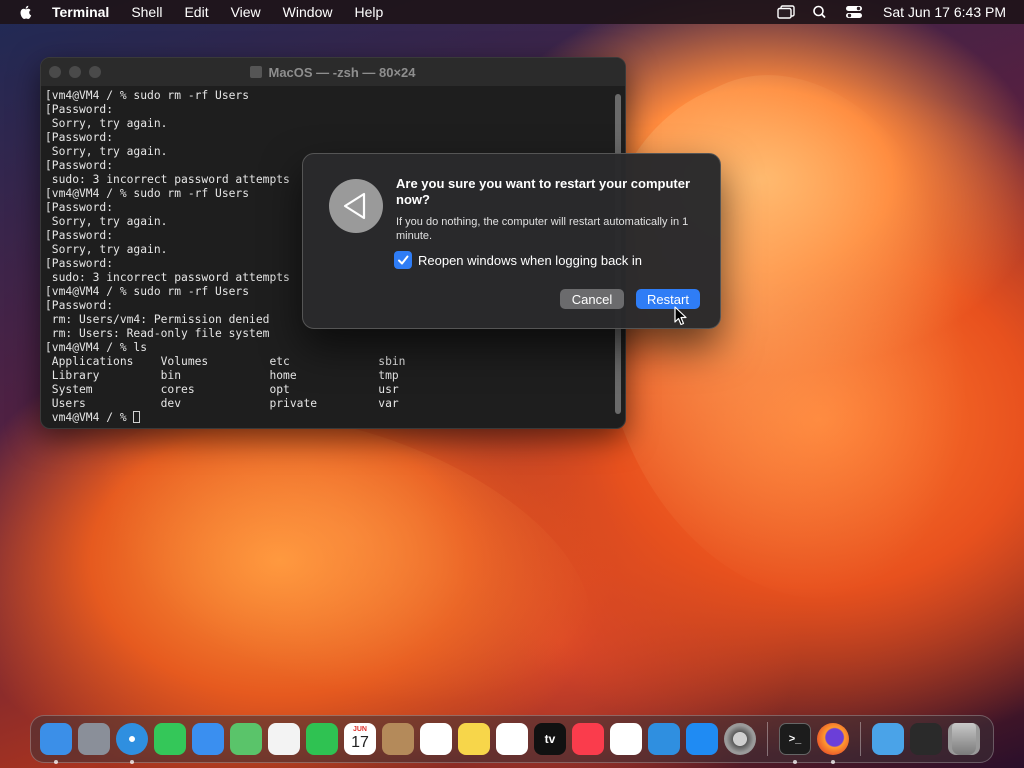 The width and height of the screenshot is (1024, 768). I want to click on reopen-windows-checkbox, so click(403, 260).